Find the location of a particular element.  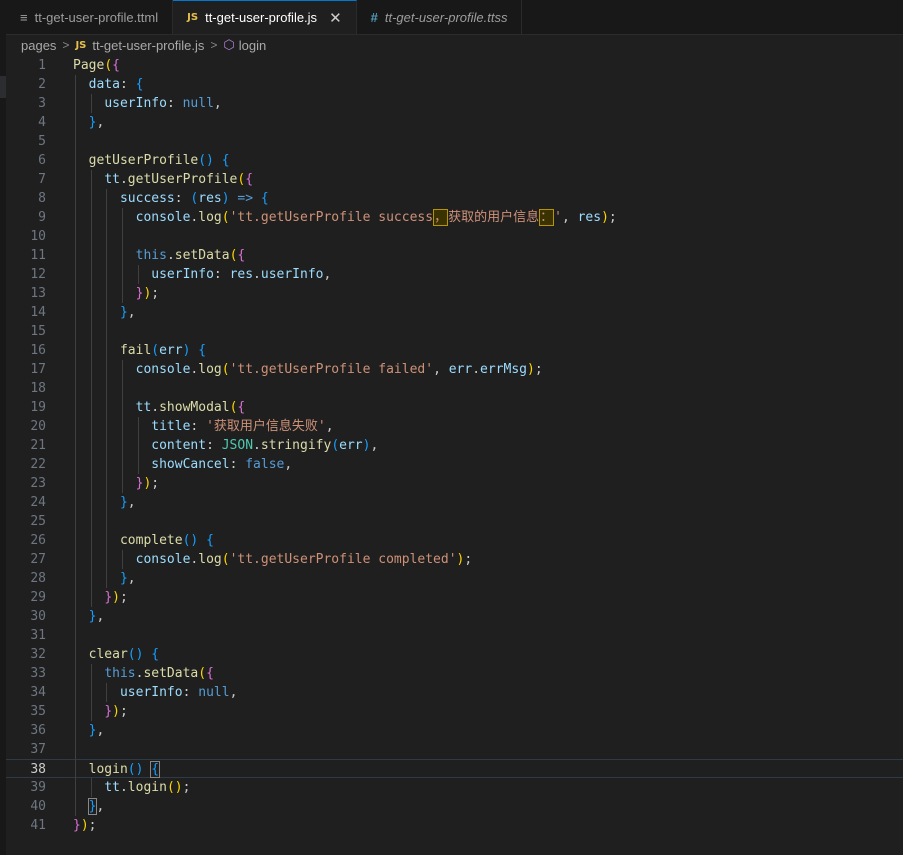

code-token: this is located at coordinates (120, 673).